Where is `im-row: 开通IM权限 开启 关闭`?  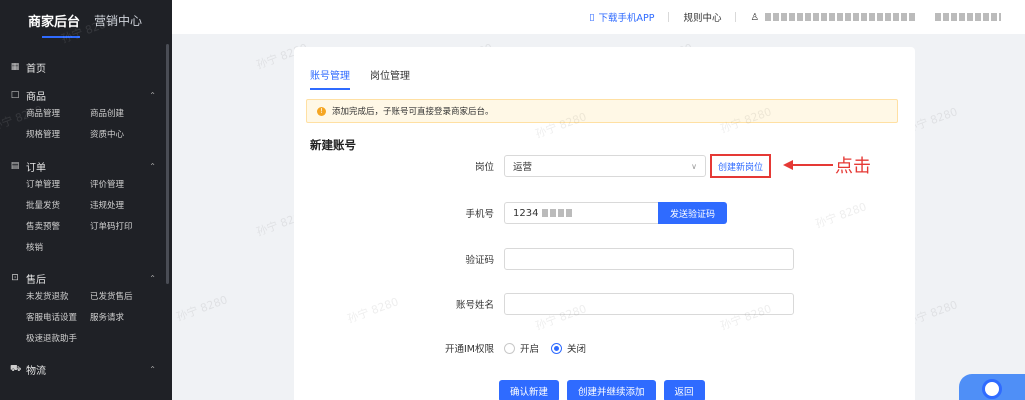 im-row: 开通IM权限 开启 关闭 is located at coordinates (496, 348).